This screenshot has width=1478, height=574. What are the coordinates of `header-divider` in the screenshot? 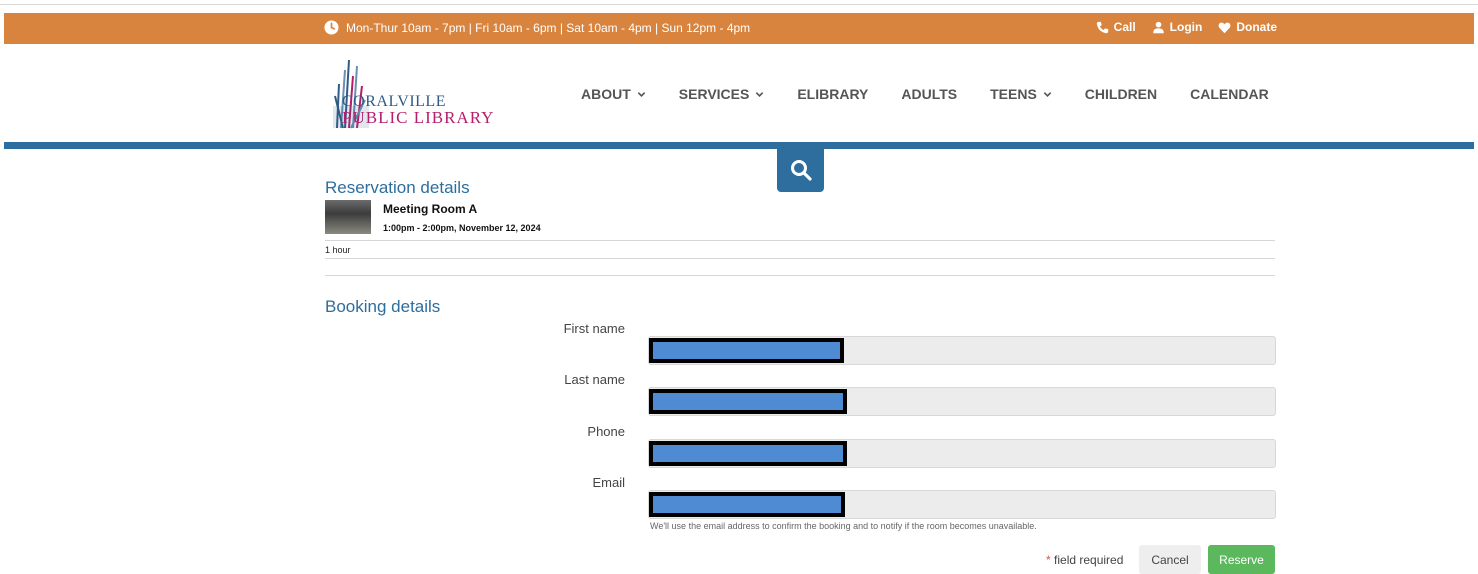 It's located at (739, 145).